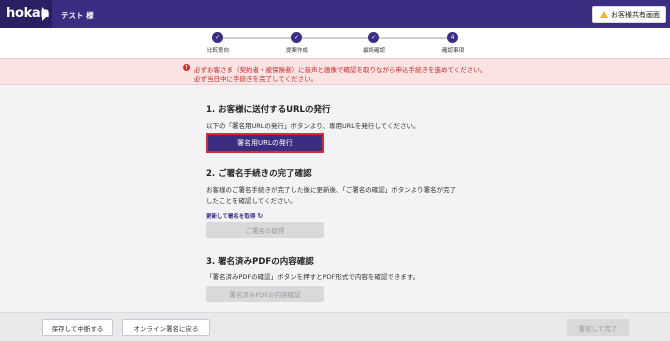  What do you see at coordinates (217, 37) in the screenshot?
I see `step-1-check-icon: ✓` at bounding box center [217, 37].